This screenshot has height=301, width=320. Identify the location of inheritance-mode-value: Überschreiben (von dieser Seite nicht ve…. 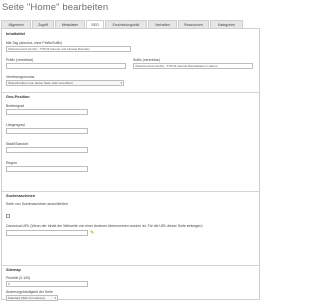
(40, 83).